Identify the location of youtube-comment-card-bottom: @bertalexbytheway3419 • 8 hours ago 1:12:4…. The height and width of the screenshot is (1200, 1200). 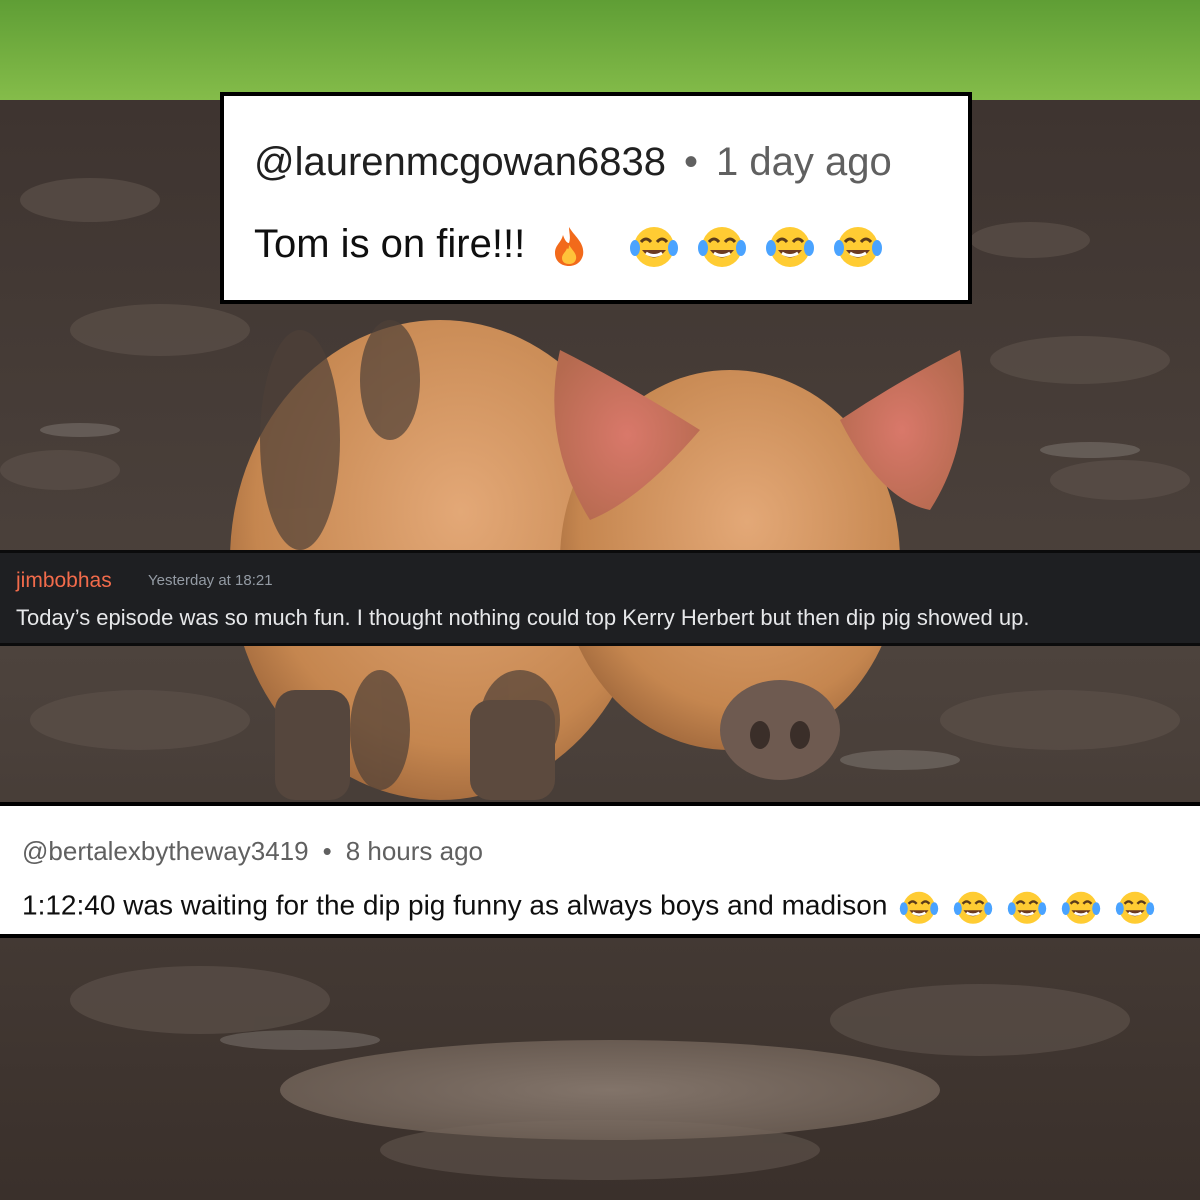
(600, 870).